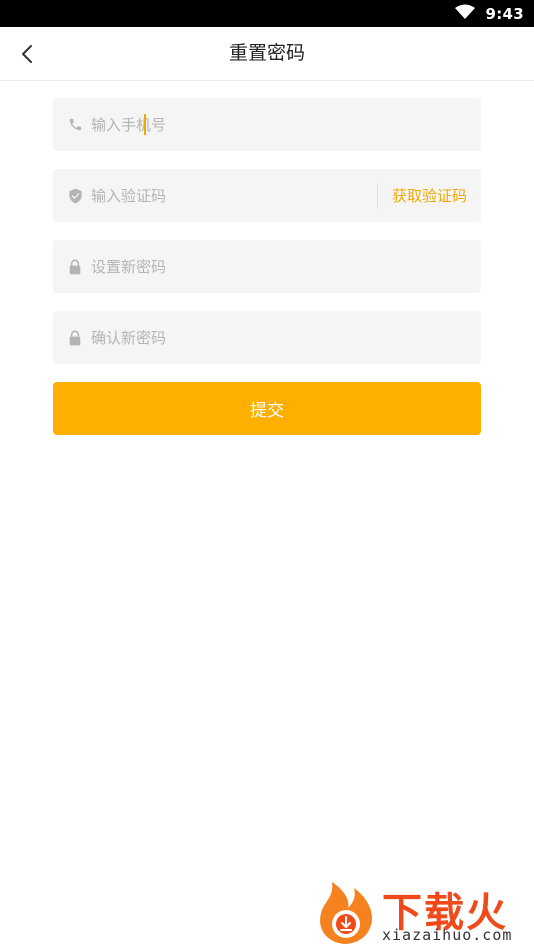 This screenshot has height=949, width=534. I want to click on new-password-field, so click(267, 266).